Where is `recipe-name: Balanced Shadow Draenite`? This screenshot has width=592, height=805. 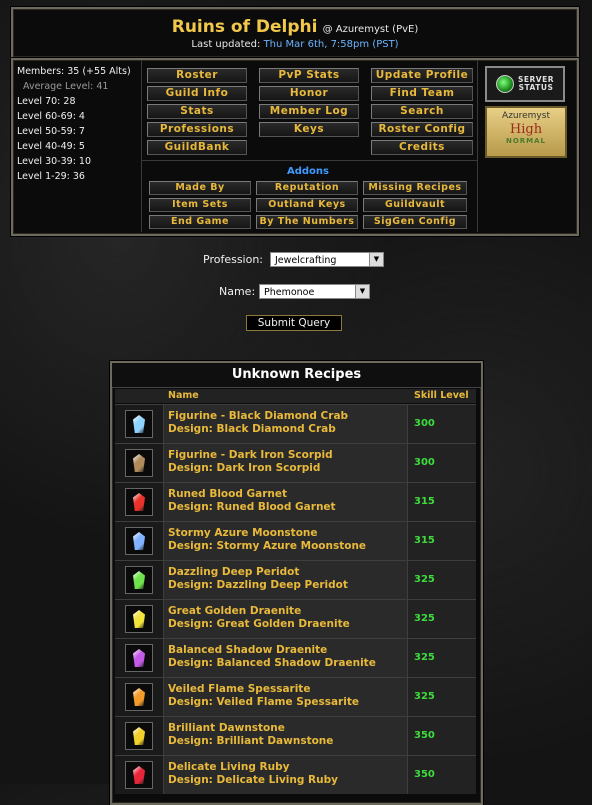 recipe-name: Balanced Shadow Draenite is located at coordinates (247, 650).